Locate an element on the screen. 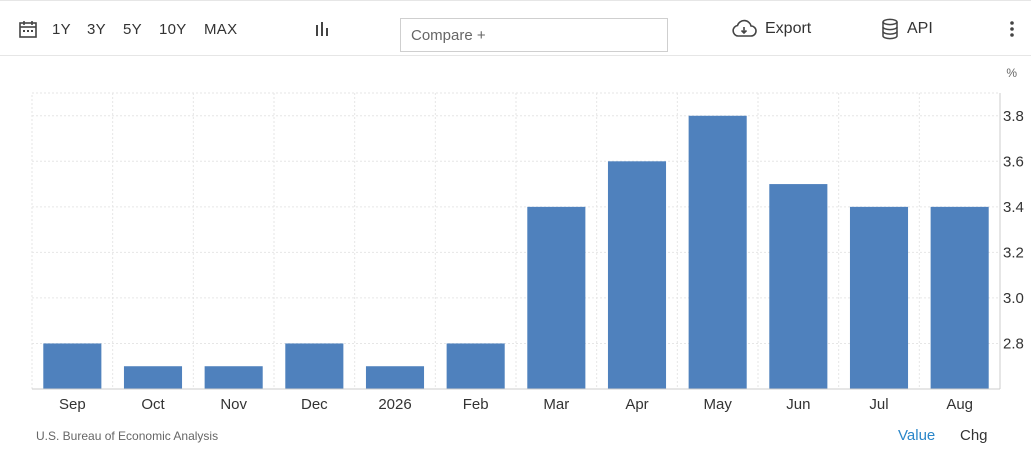  calendar-icon is located at coordinates (28, 29).